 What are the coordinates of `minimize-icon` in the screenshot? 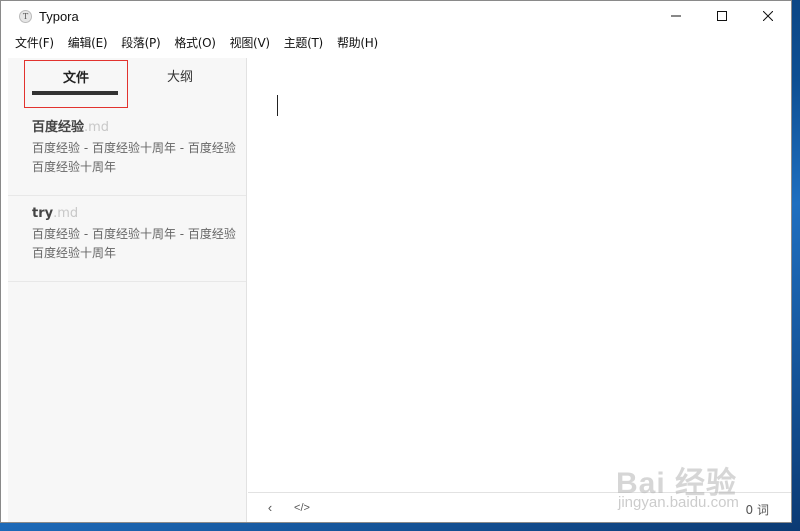 It's located at (676, 16).